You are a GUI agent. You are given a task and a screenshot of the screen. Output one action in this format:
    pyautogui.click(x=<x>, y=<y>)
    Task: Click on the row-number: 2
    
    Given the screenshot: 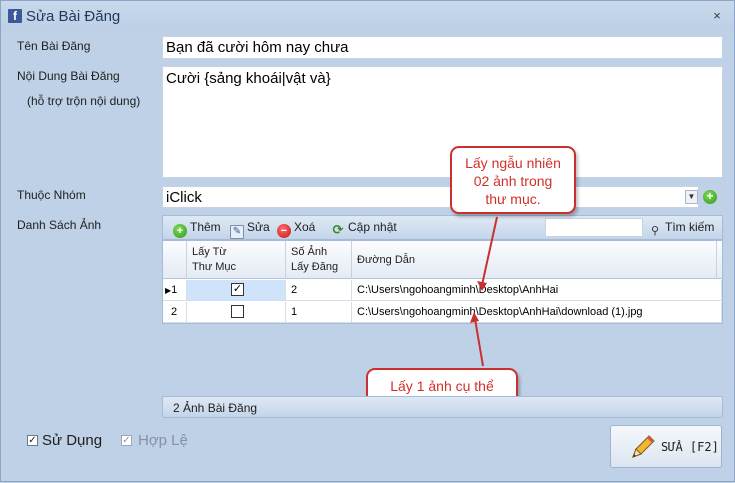 What is the action you would take?
    pyautogui.click(x=175, y=312)
    